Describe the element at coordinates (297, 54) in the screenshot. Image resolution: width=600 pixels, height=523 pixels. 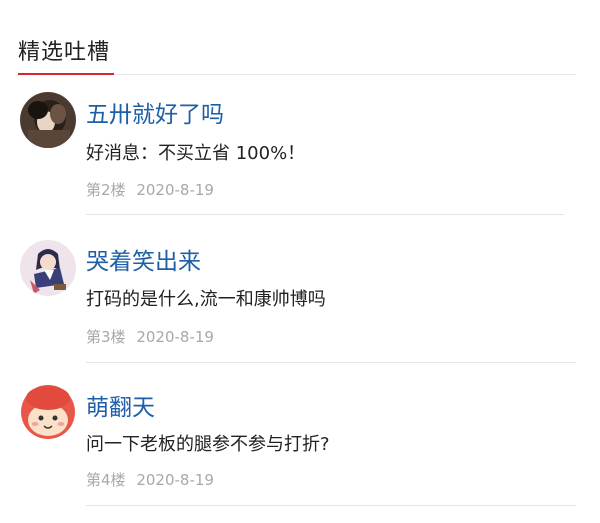
I see `section-header: 精选吐槽` at that location.